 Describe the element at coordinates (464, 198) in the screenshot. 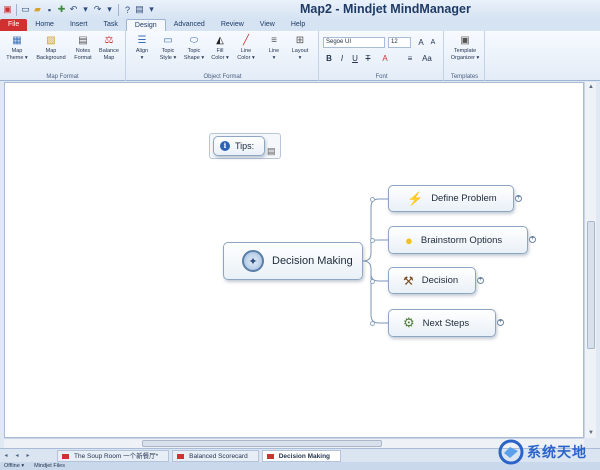

I see `subtopic-label: Define Problem` at that location.